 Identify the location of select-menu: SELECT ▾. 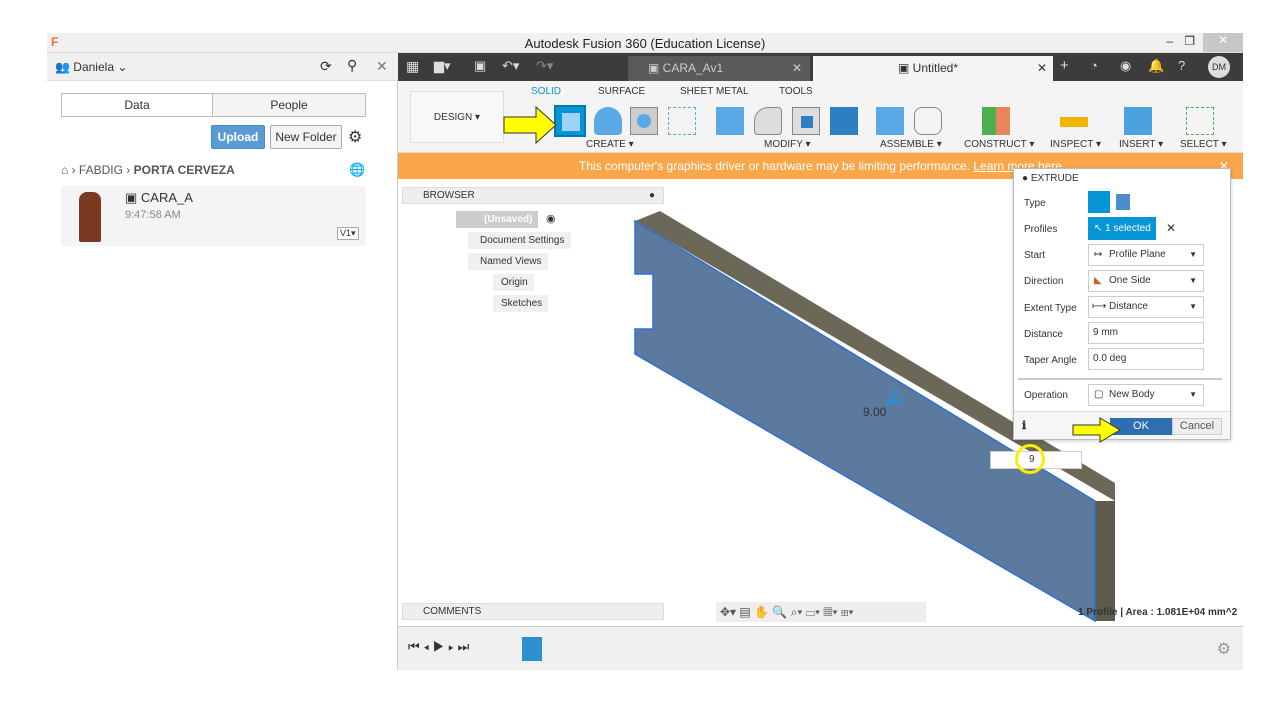
(1203, 144).